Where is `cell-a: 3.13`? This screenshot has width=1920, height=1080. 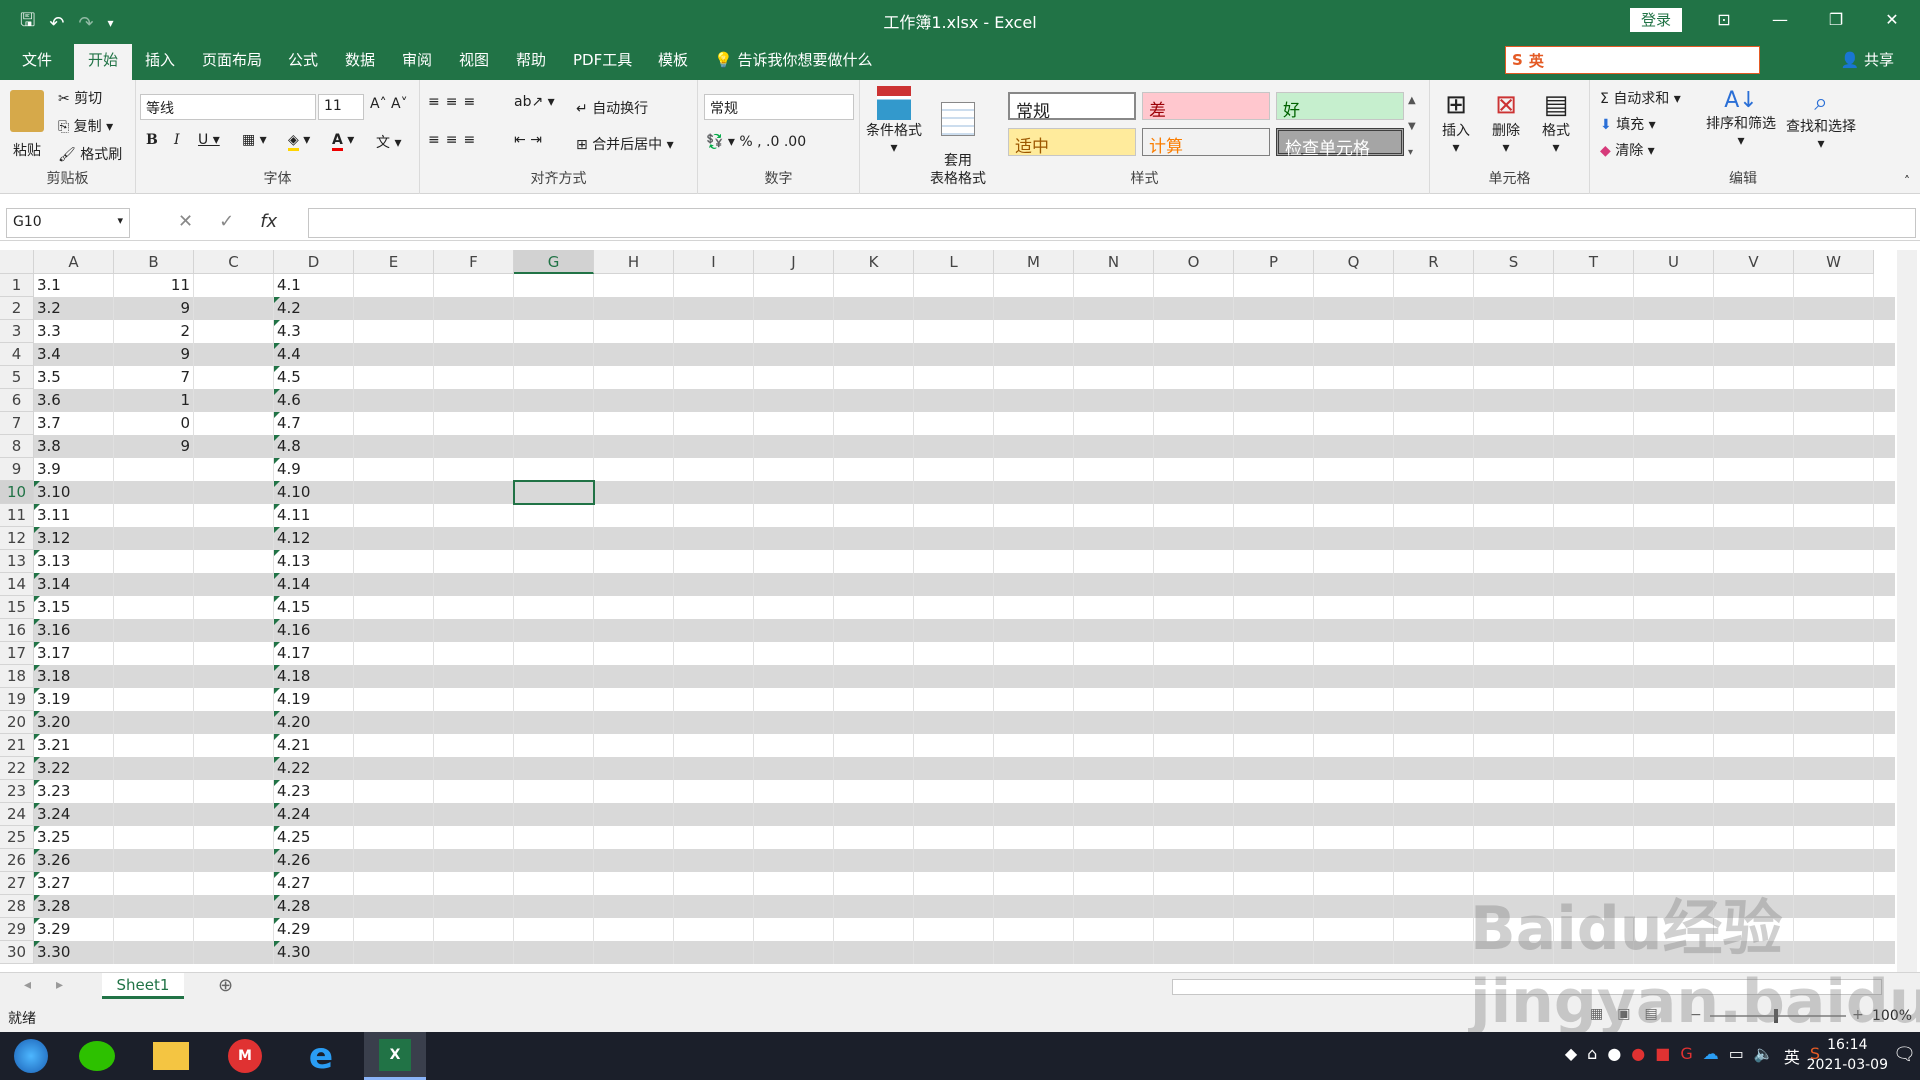
cell-a: 3.13 is located at coordinates (74, 561).